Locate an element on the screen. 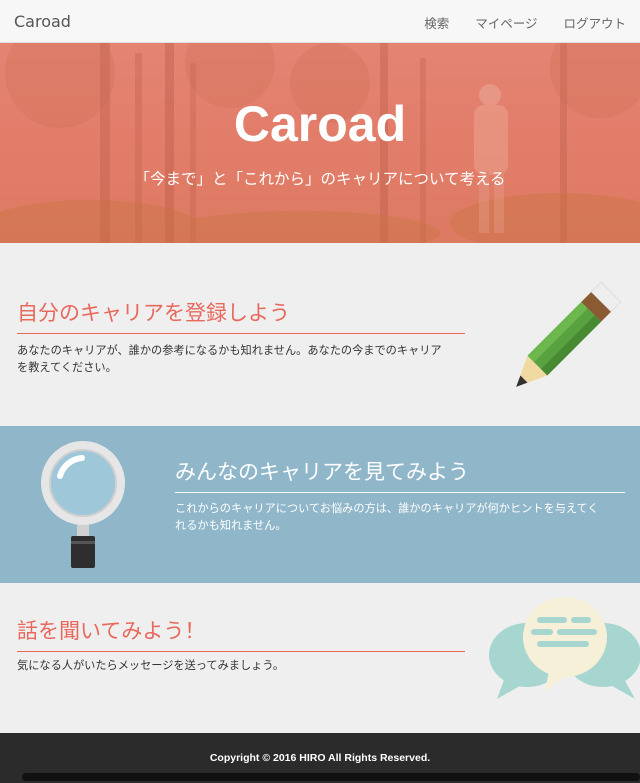 The width and height of the screenshot is (640, 783). navbar: Caroad 検索 マイページ ログアウト is located at coordinates (320, 21).